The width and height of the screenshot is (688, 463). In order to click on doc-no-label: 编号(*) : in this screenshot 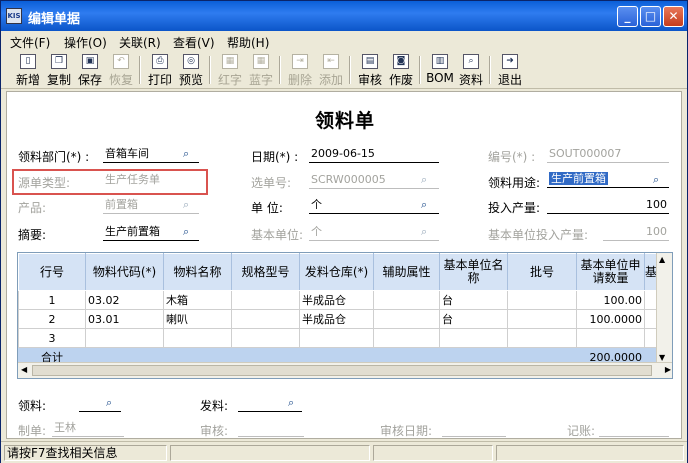, I will do `click(512, 157)`.